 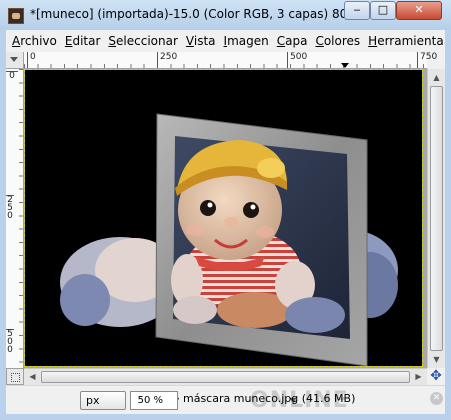 What do you see at coordinates (129, 400) in the screenshot?
I see `unit-select: px ▼` at bounding box center [129, 400].